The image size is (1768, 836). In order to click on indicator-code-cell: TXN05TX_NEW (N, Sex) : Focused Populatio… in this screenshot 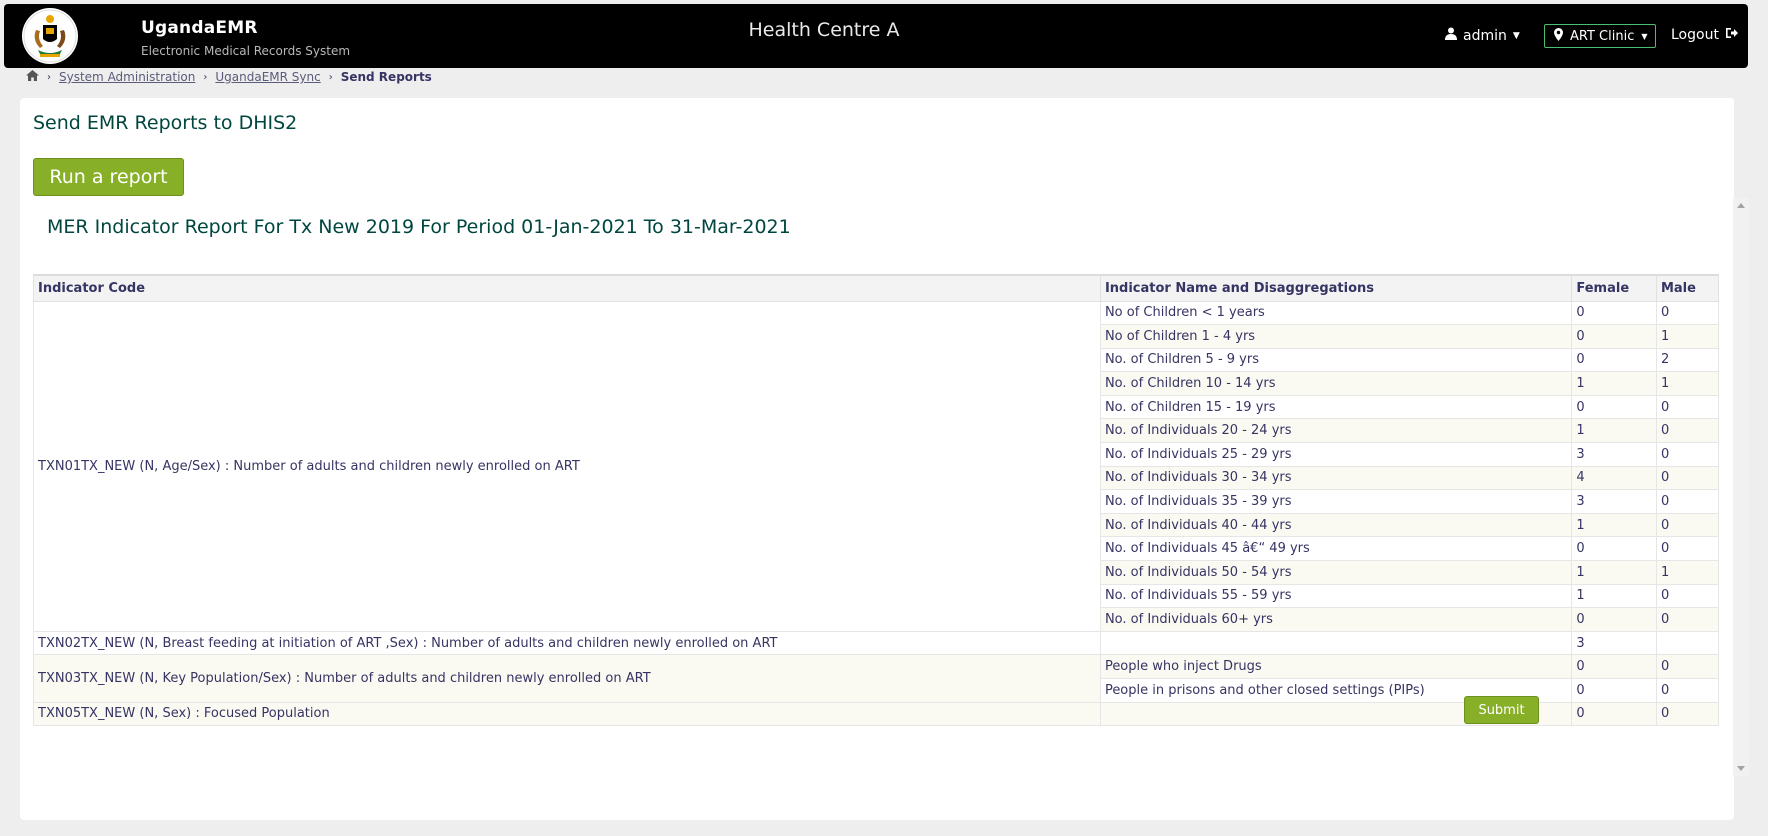, I will do `click(567, 714)`.